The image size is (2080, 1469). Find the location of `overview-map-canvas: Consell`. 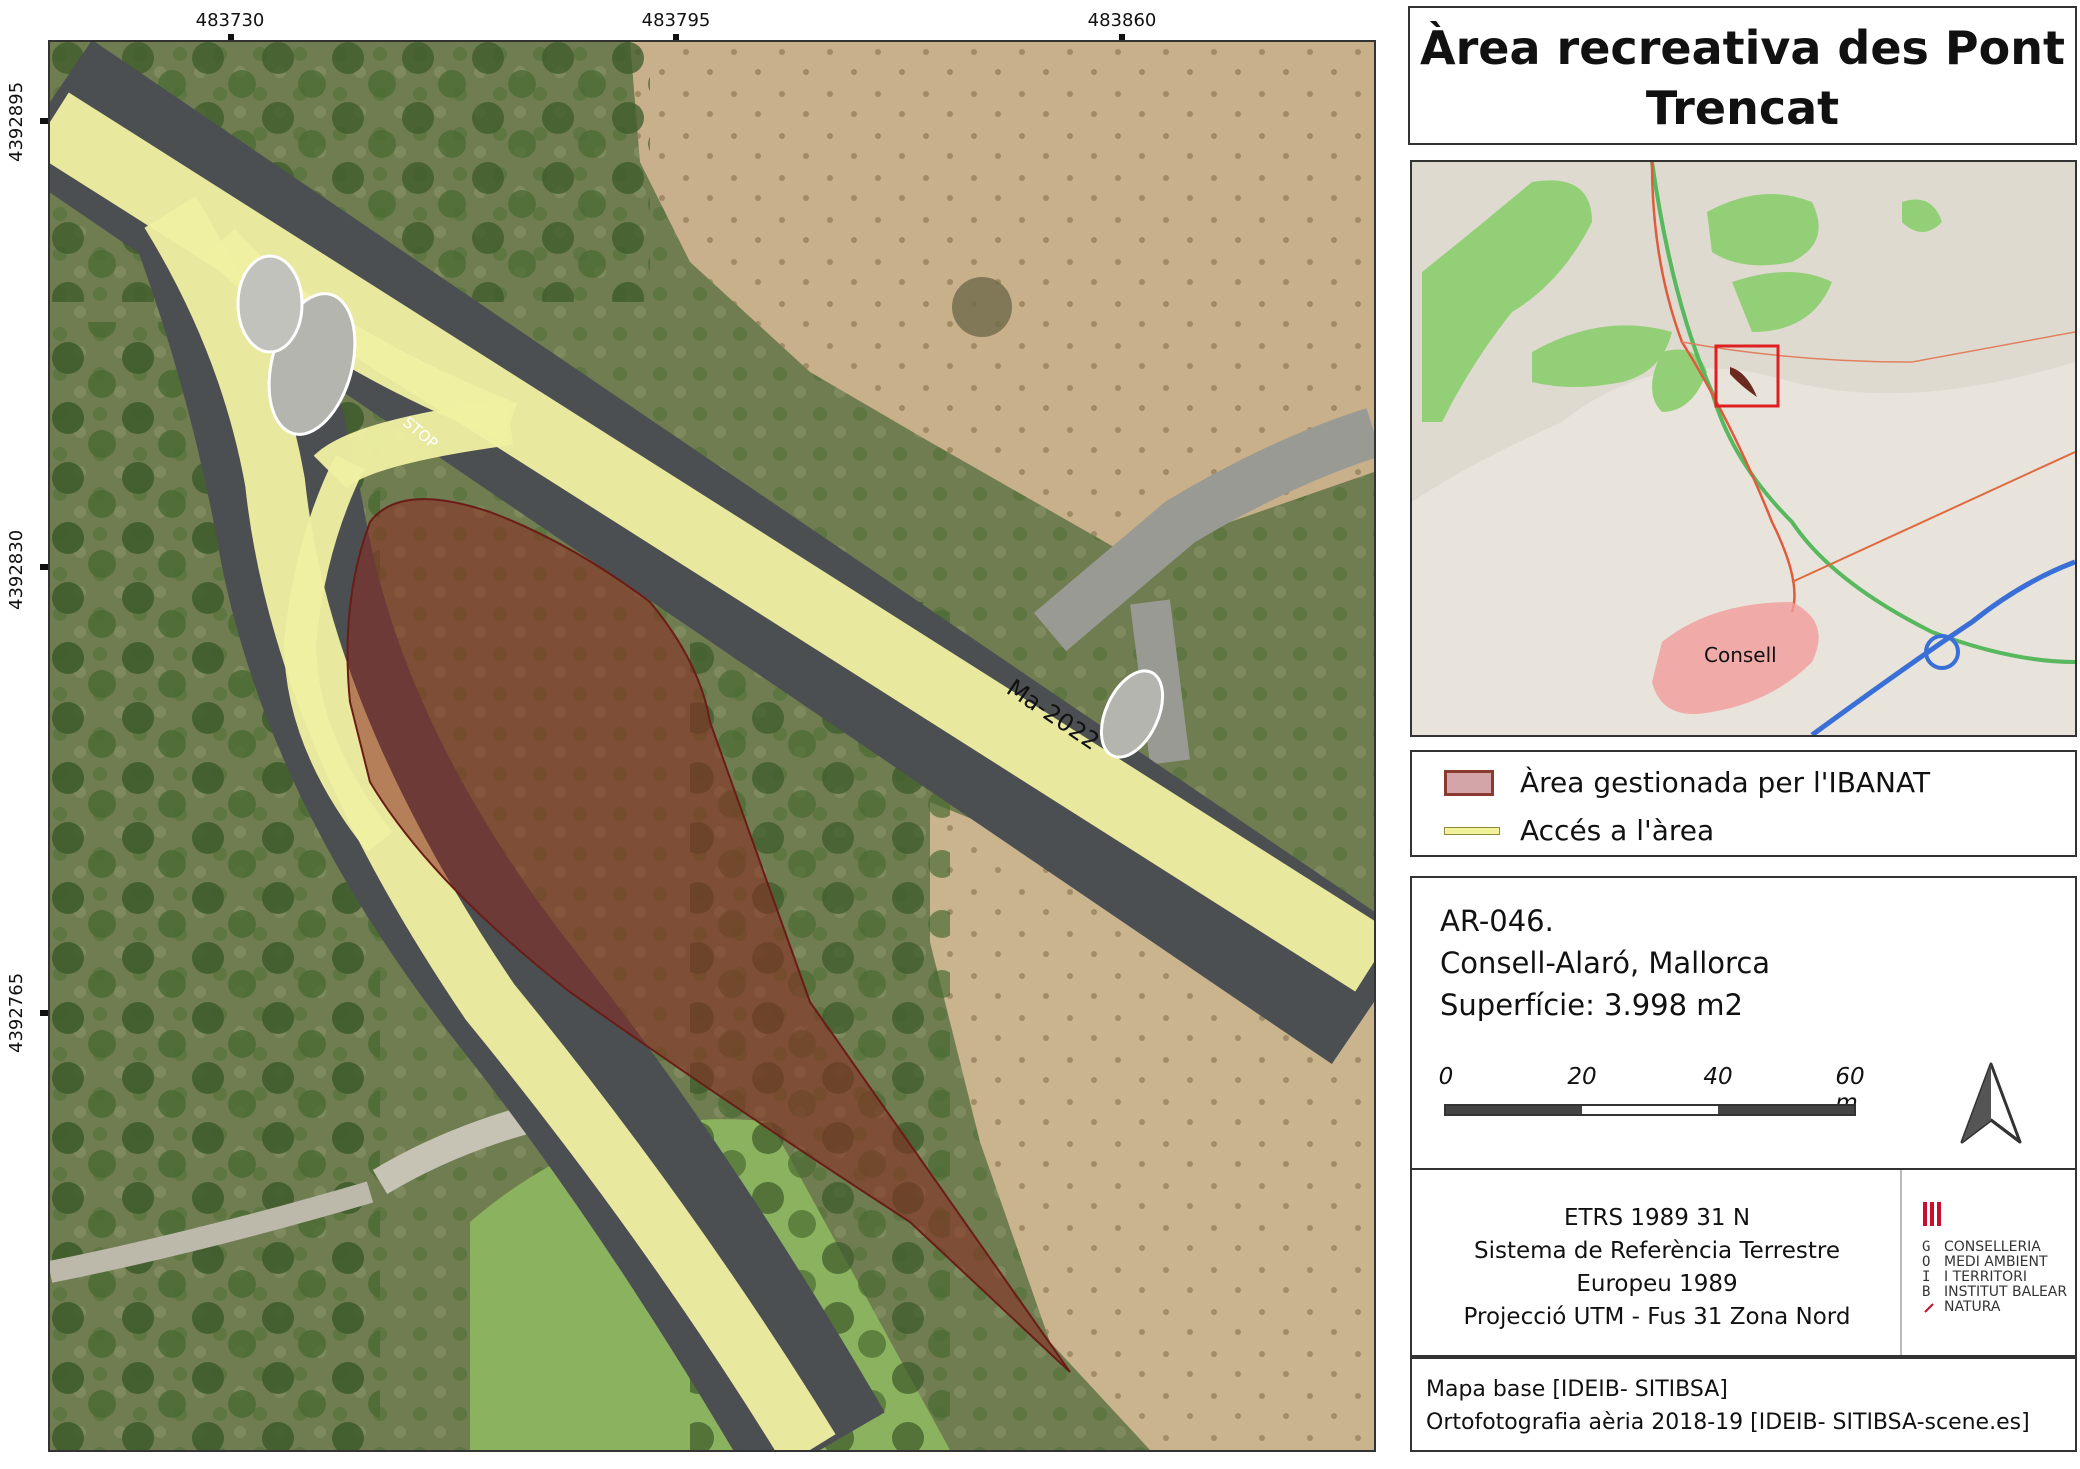

overview-map-canvas: Consell is located at coordinates (1743, 448).